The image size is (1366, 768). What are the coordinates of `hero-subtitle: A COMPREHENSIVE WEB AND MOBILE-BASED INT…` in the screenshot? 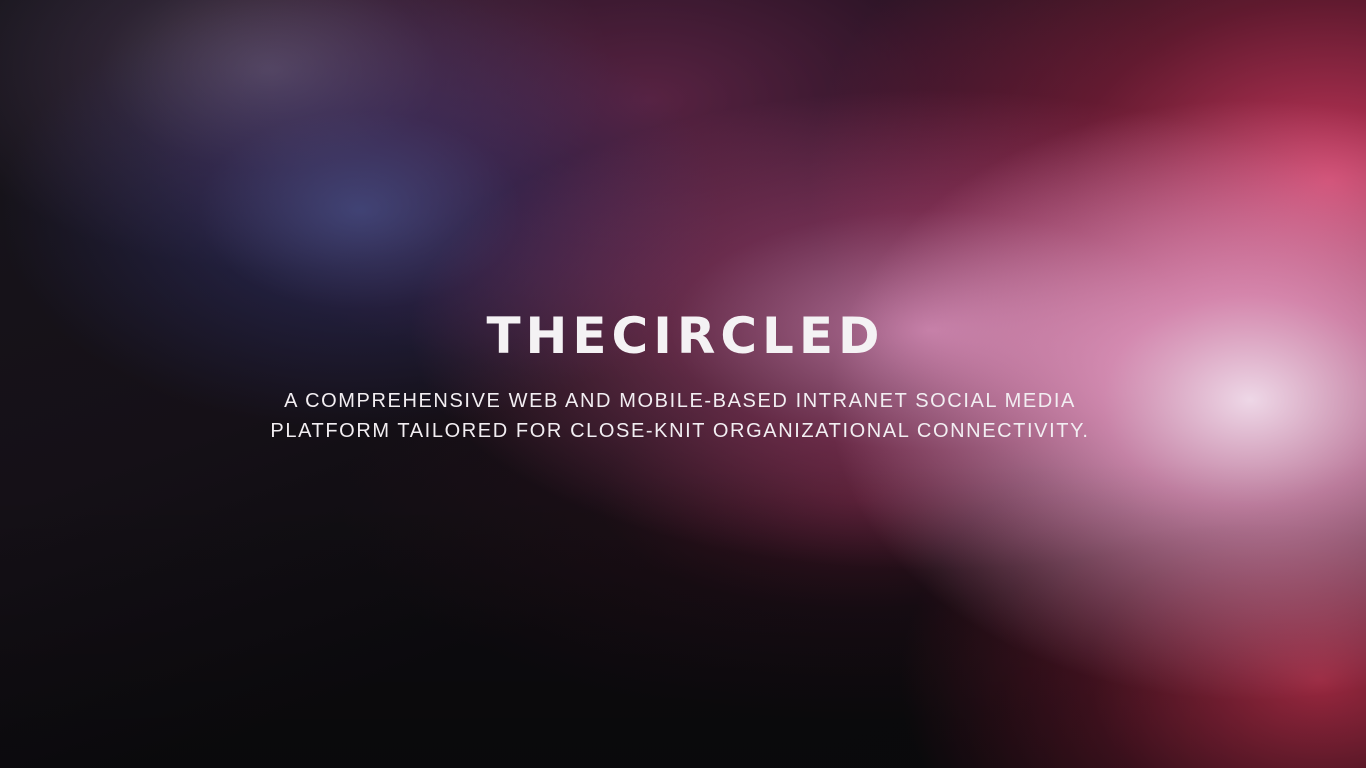 It's located at (680, 416).